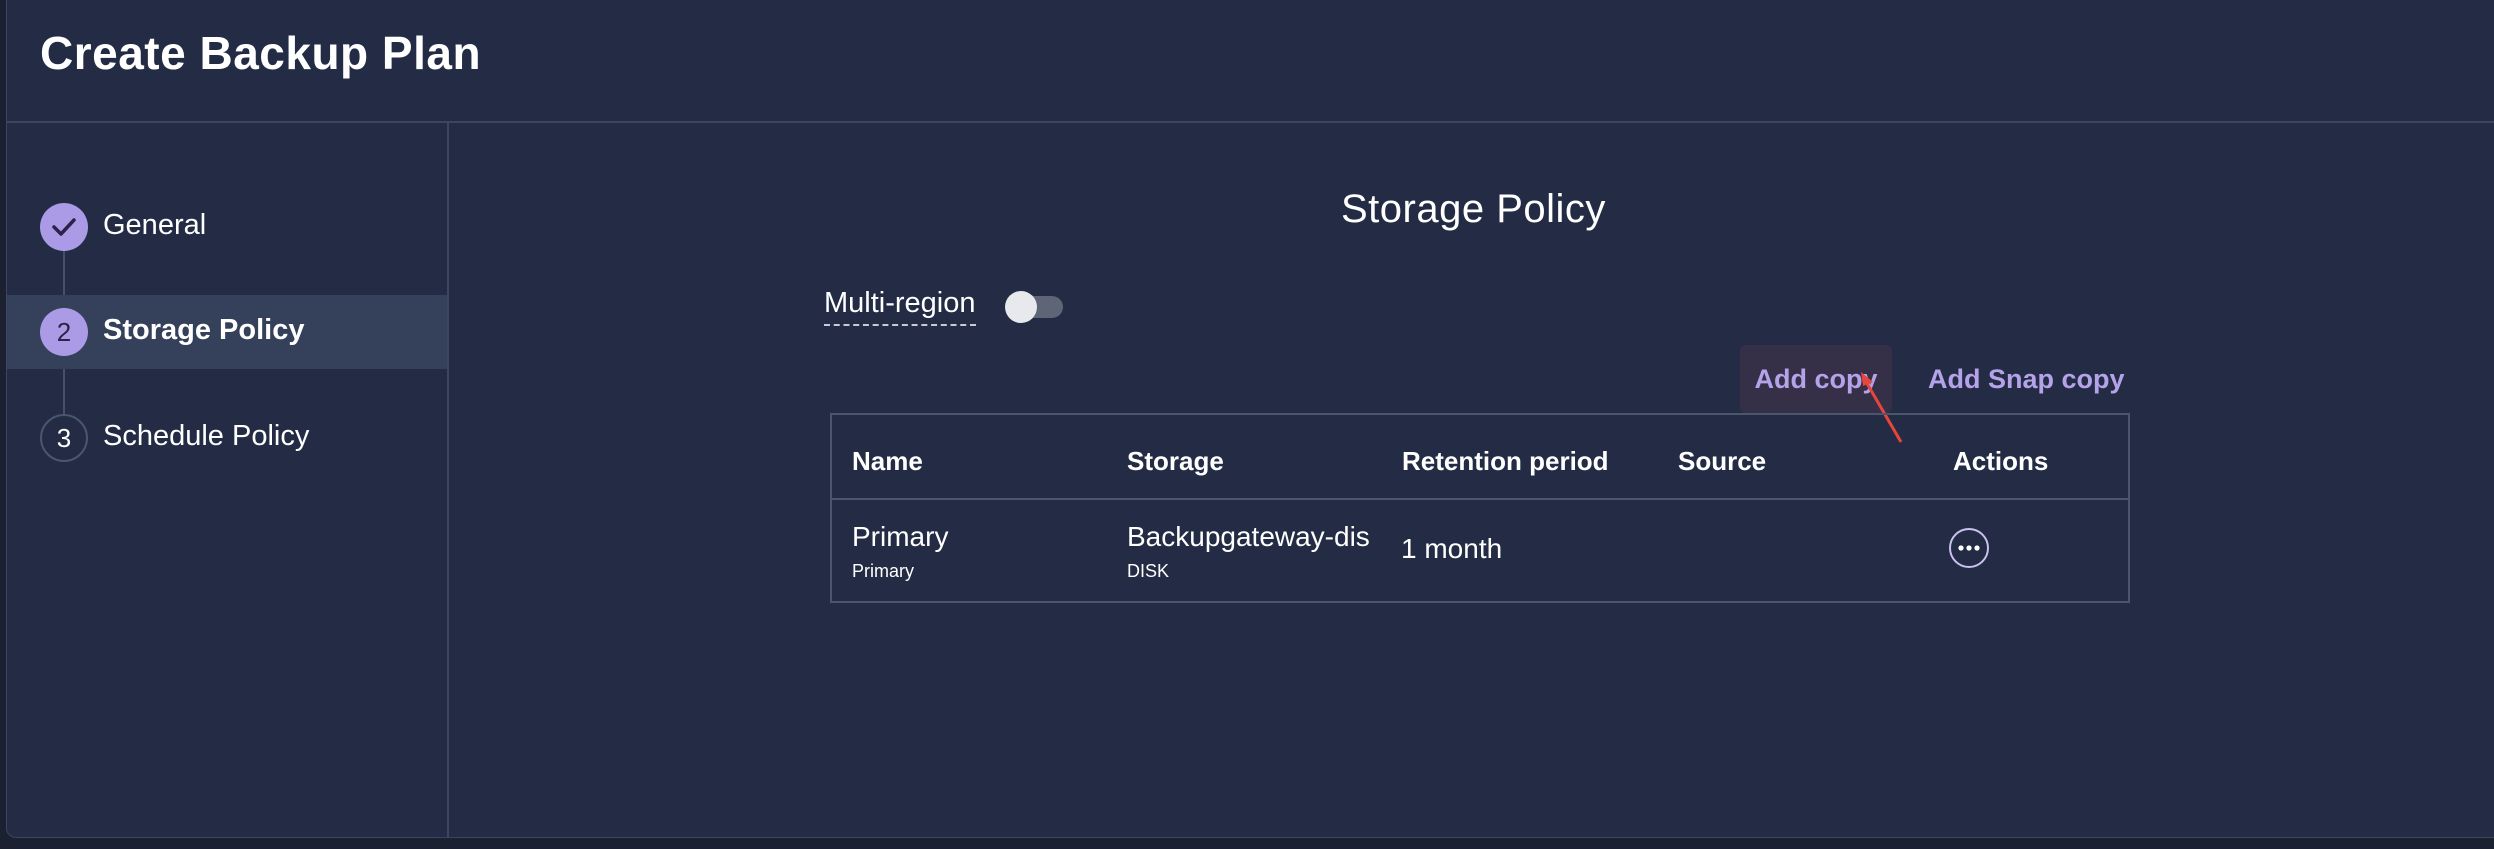 The image size is (2494, 849). What do you see at coordinates (1505, 461) in the screenshot?
I see `column-header-retention-period: Retention period` at bounding box center [1505, 461].